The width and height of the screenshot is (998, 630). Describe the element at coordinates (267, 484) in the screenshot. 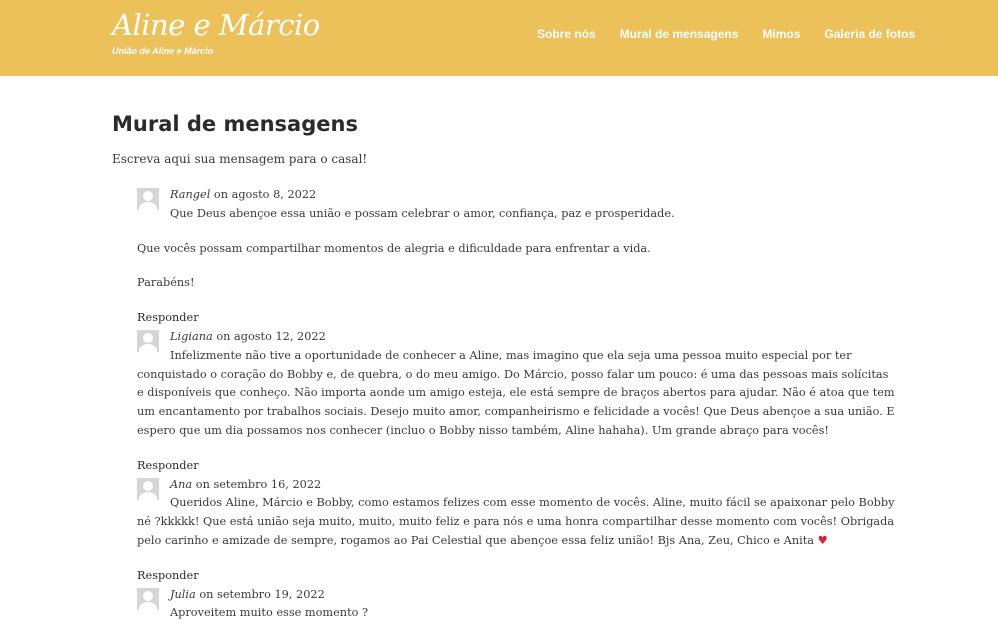

I see `comment-date: setembro 16, 2022` at that location.